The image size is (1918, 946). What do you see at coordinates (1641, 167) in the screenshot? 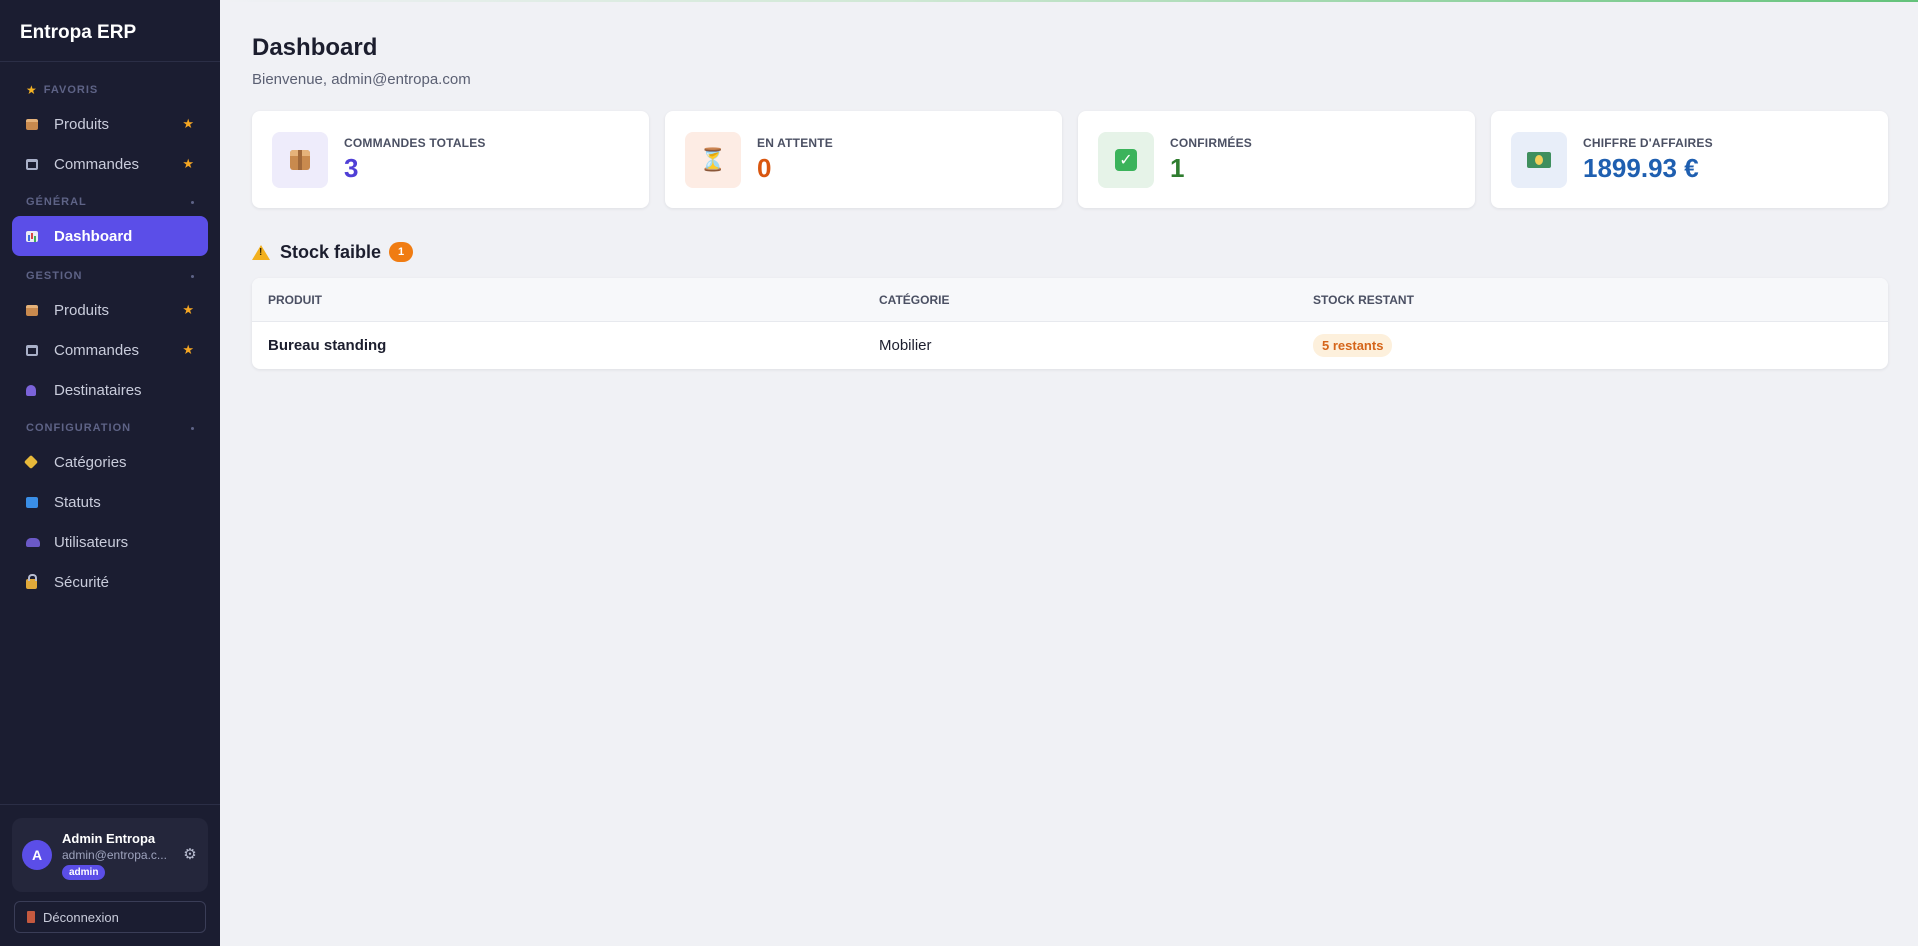
I see `stat-value: 1899.93 €` at bounding box center [1641, 167].